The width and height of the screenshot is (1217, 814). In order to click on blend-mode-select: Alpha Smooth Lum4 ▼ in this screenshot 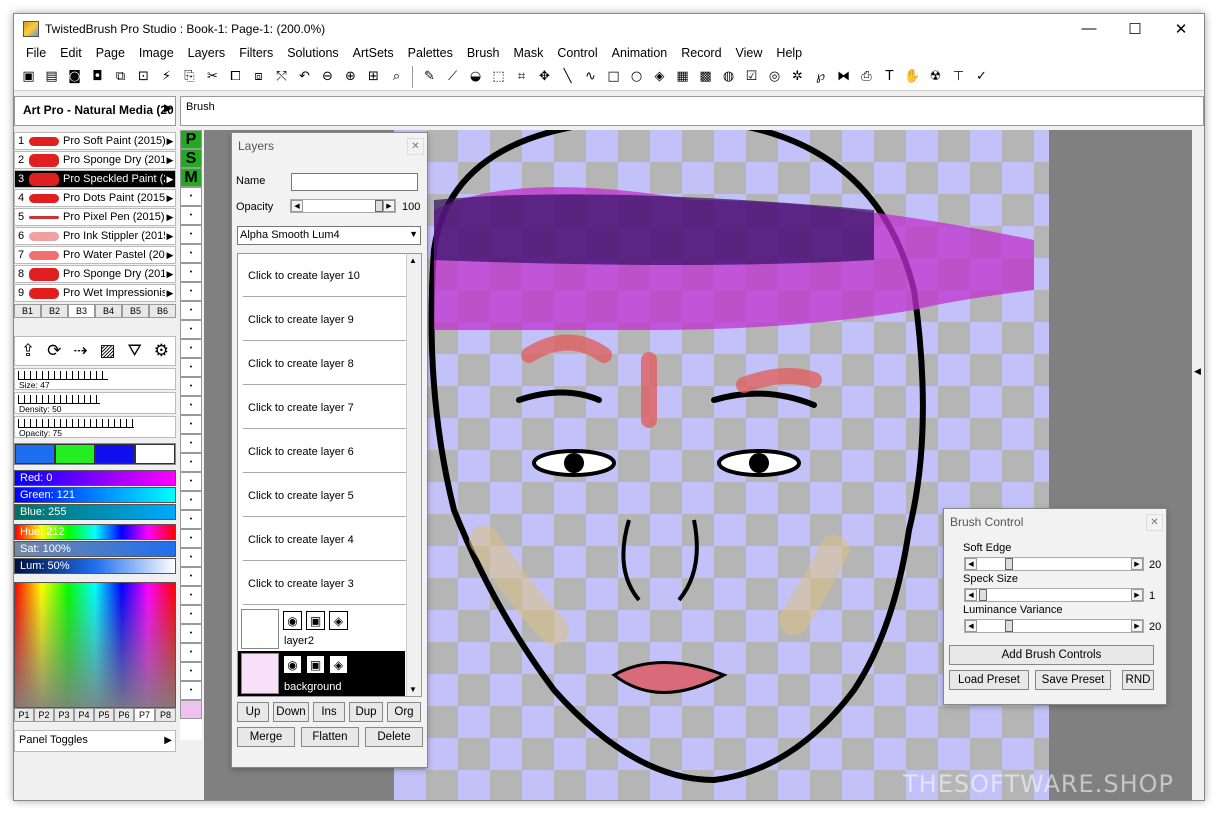, I will do `click(329, 235)`.